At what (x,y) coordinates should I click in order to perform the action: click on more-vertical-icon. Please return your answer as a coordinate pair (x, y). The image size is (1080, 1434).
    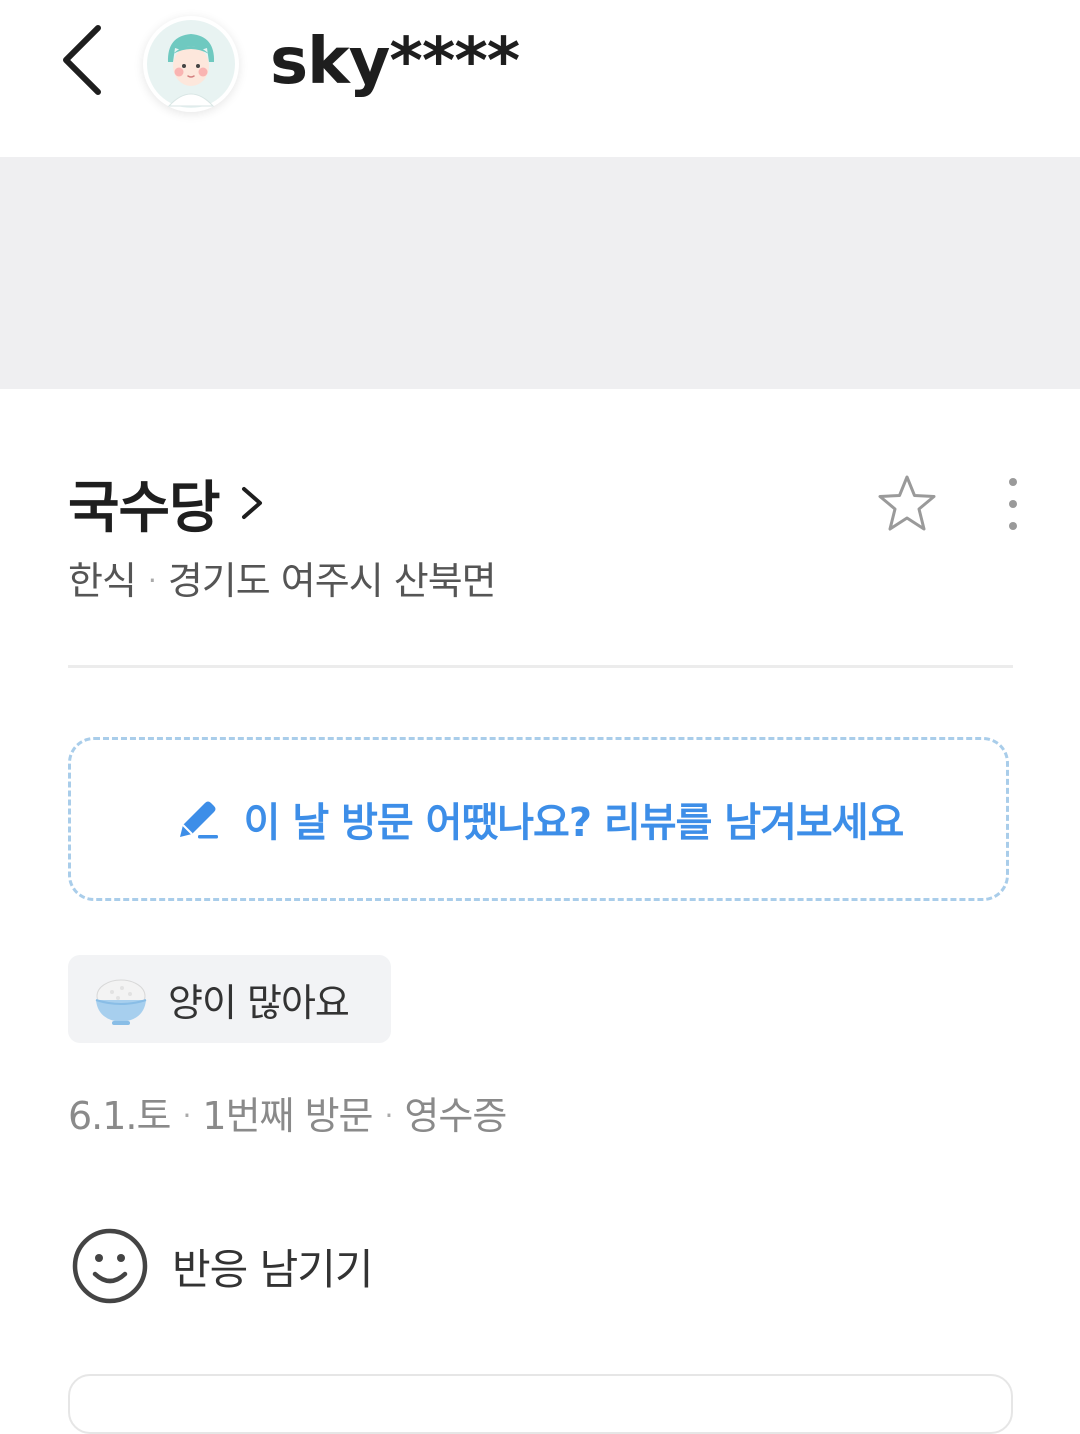
    Looking at the image, I should click on (1013, 504).